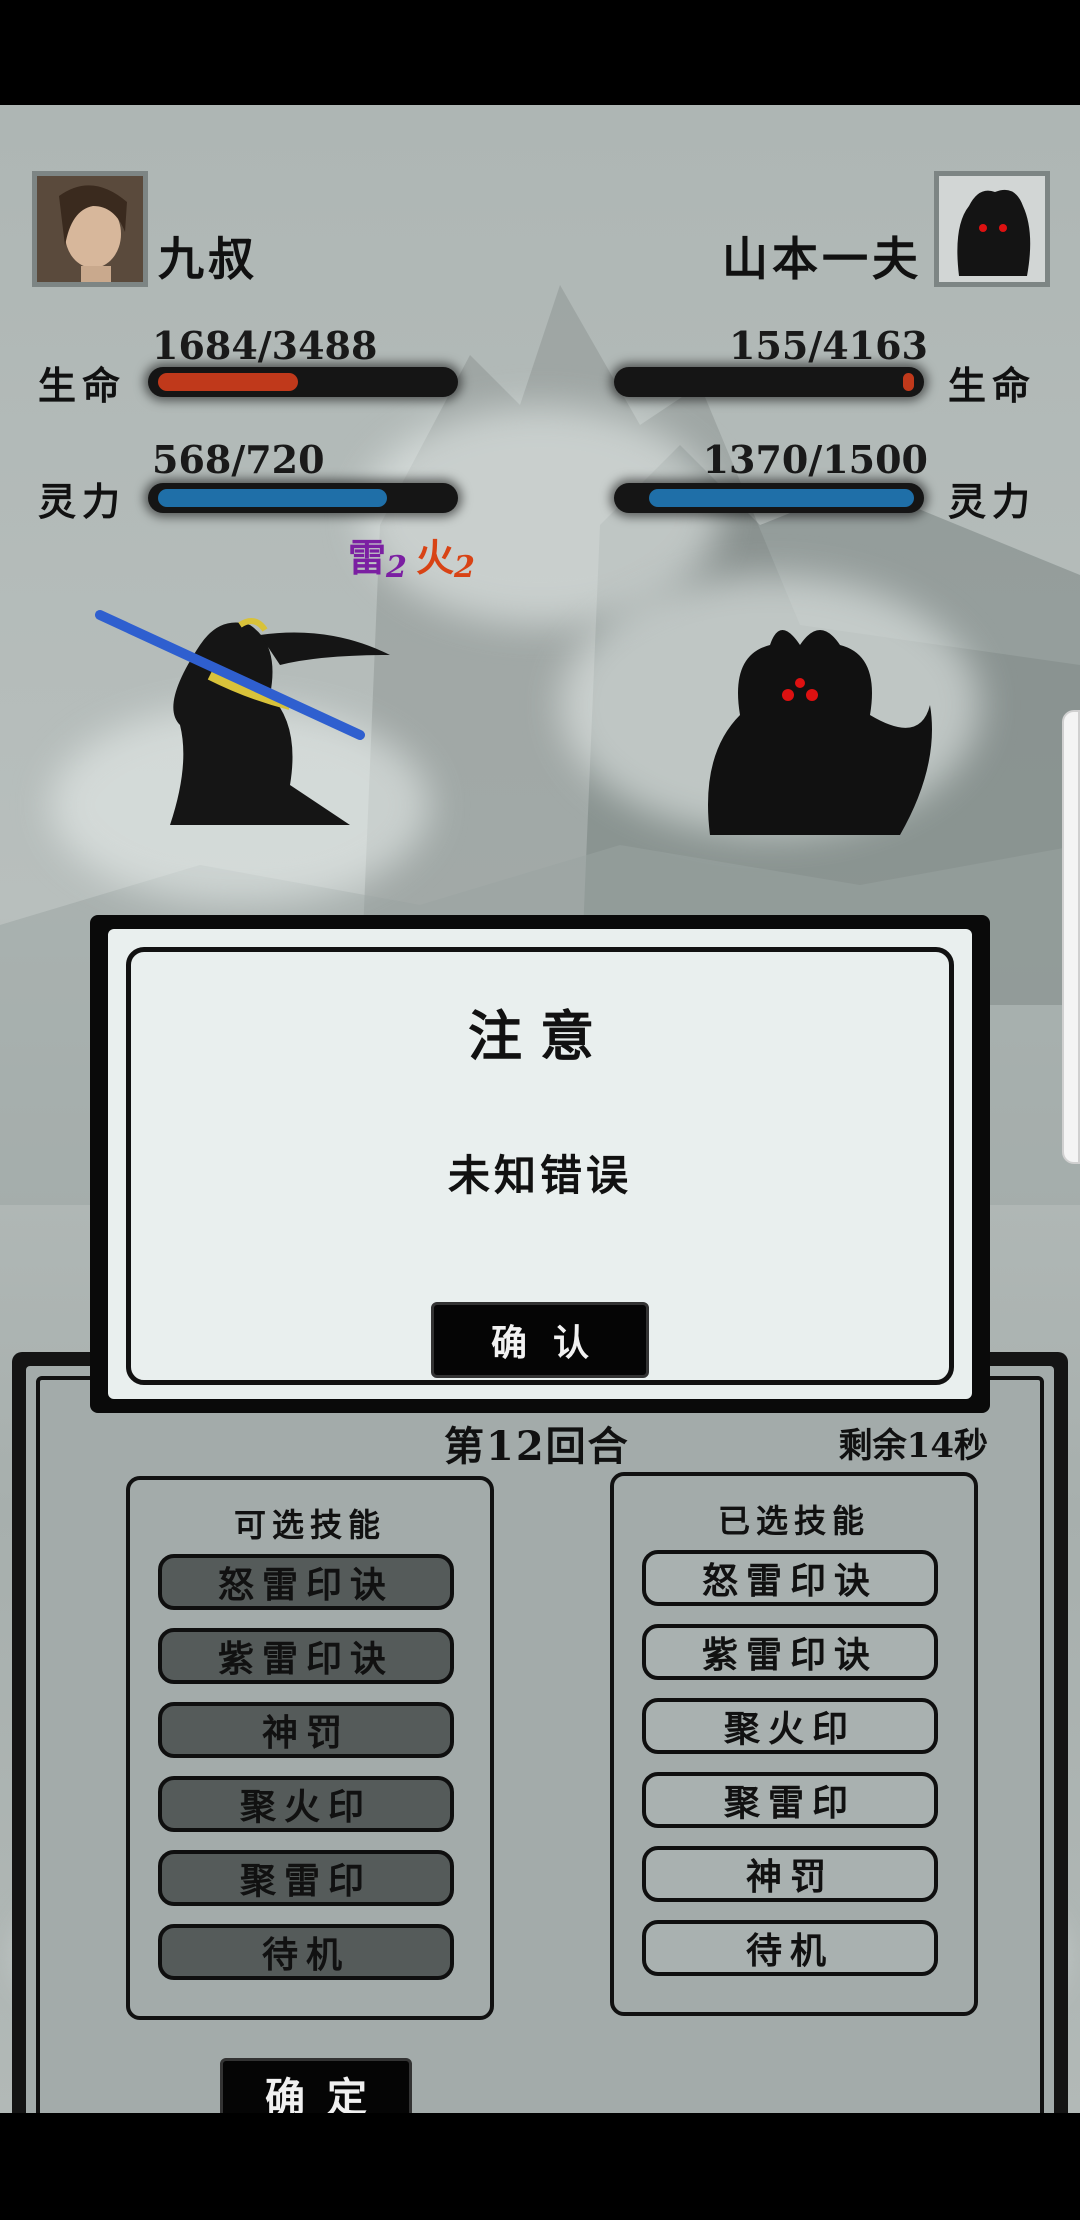 Image resolution: width=1080 pixels, height=2220 pixels. I want to click on available-skill-item: 神罚, so click(306, 1730).